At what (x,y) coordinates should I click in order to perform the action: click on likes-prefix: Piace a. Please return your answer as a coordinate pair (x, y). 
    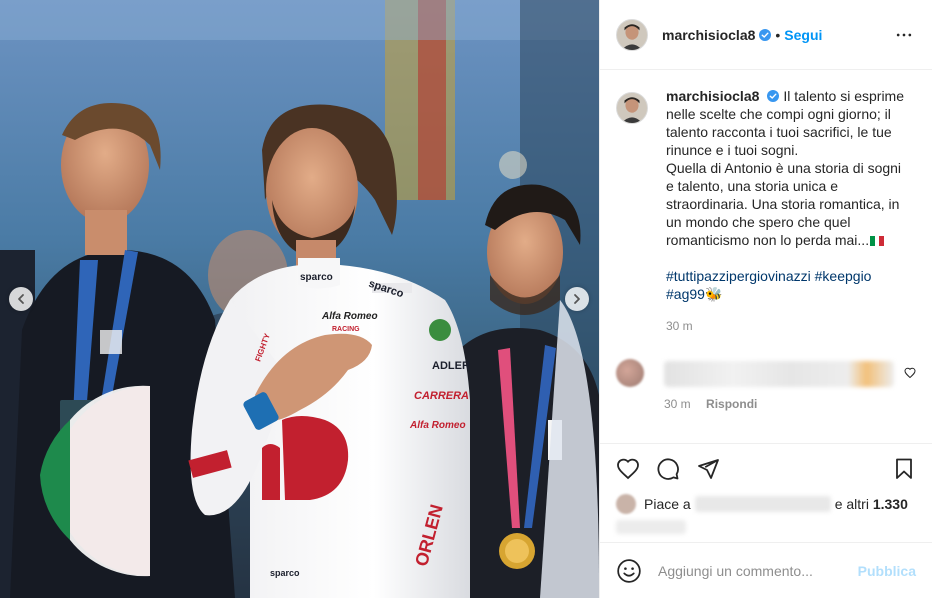
    Looking at the image, I should click on (667, 504).